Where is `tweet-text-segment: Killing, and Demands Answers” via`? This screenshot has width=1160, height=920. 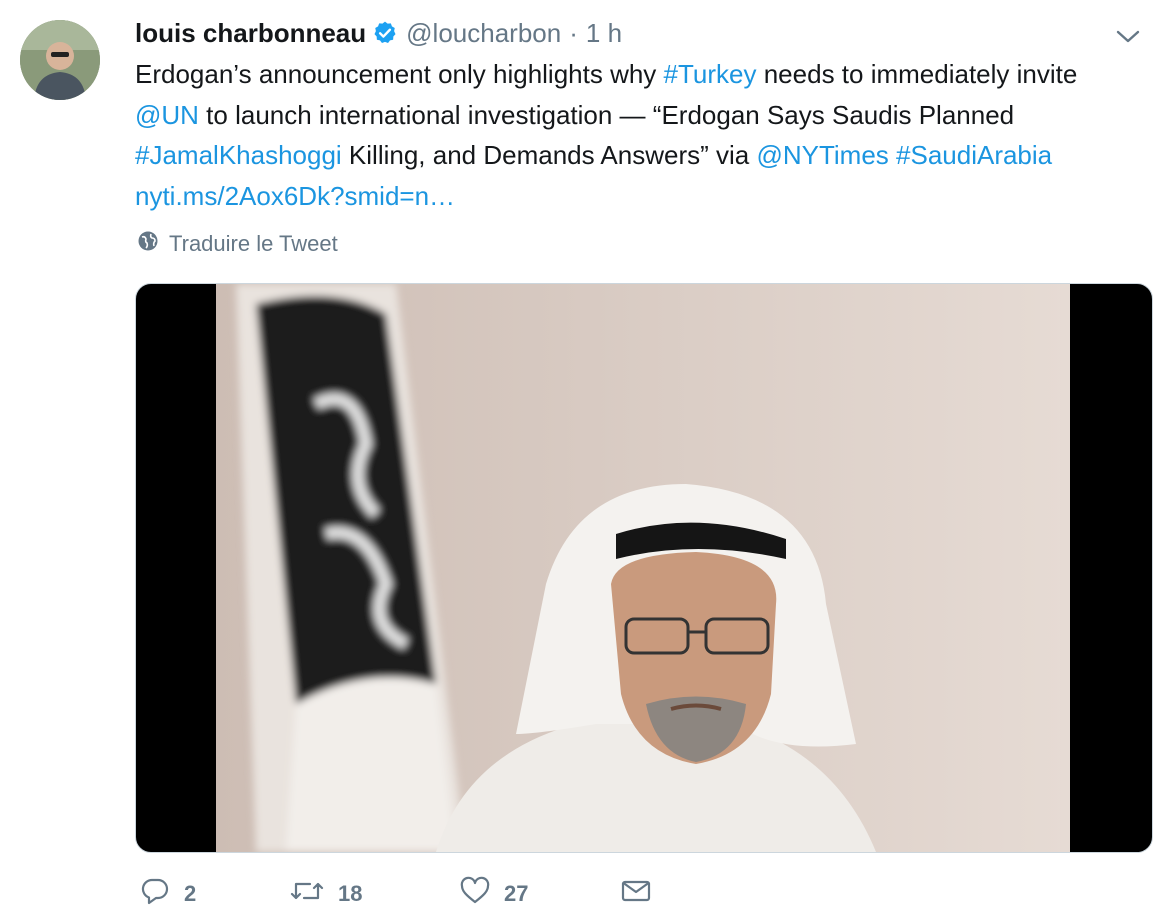
tweet-text-segment: Killing, and Demands Answers” via is located at coordinates (549, 155).